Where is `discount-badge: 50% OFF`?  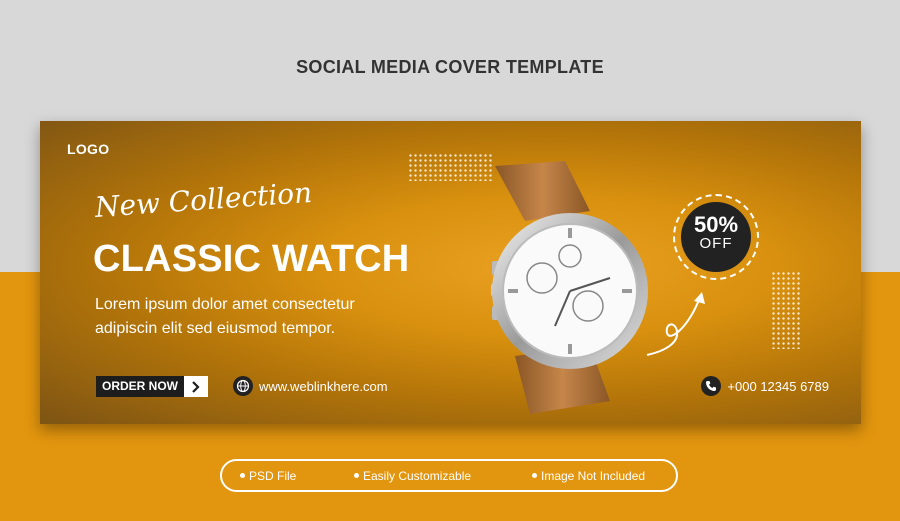
discount-badge: 50% OFF is located at coordinates (716, 237).